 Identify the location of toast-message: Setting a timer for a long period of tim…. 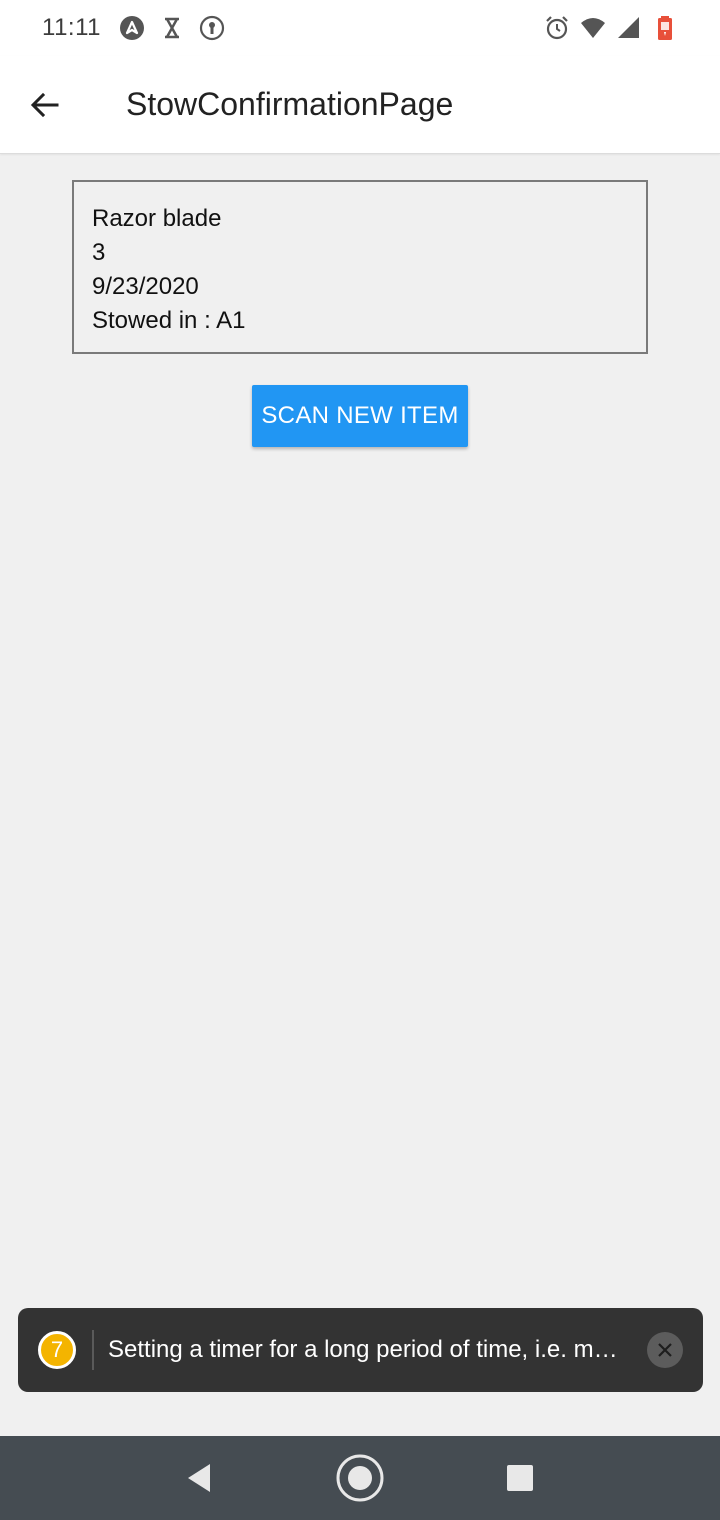
(368, 1349).